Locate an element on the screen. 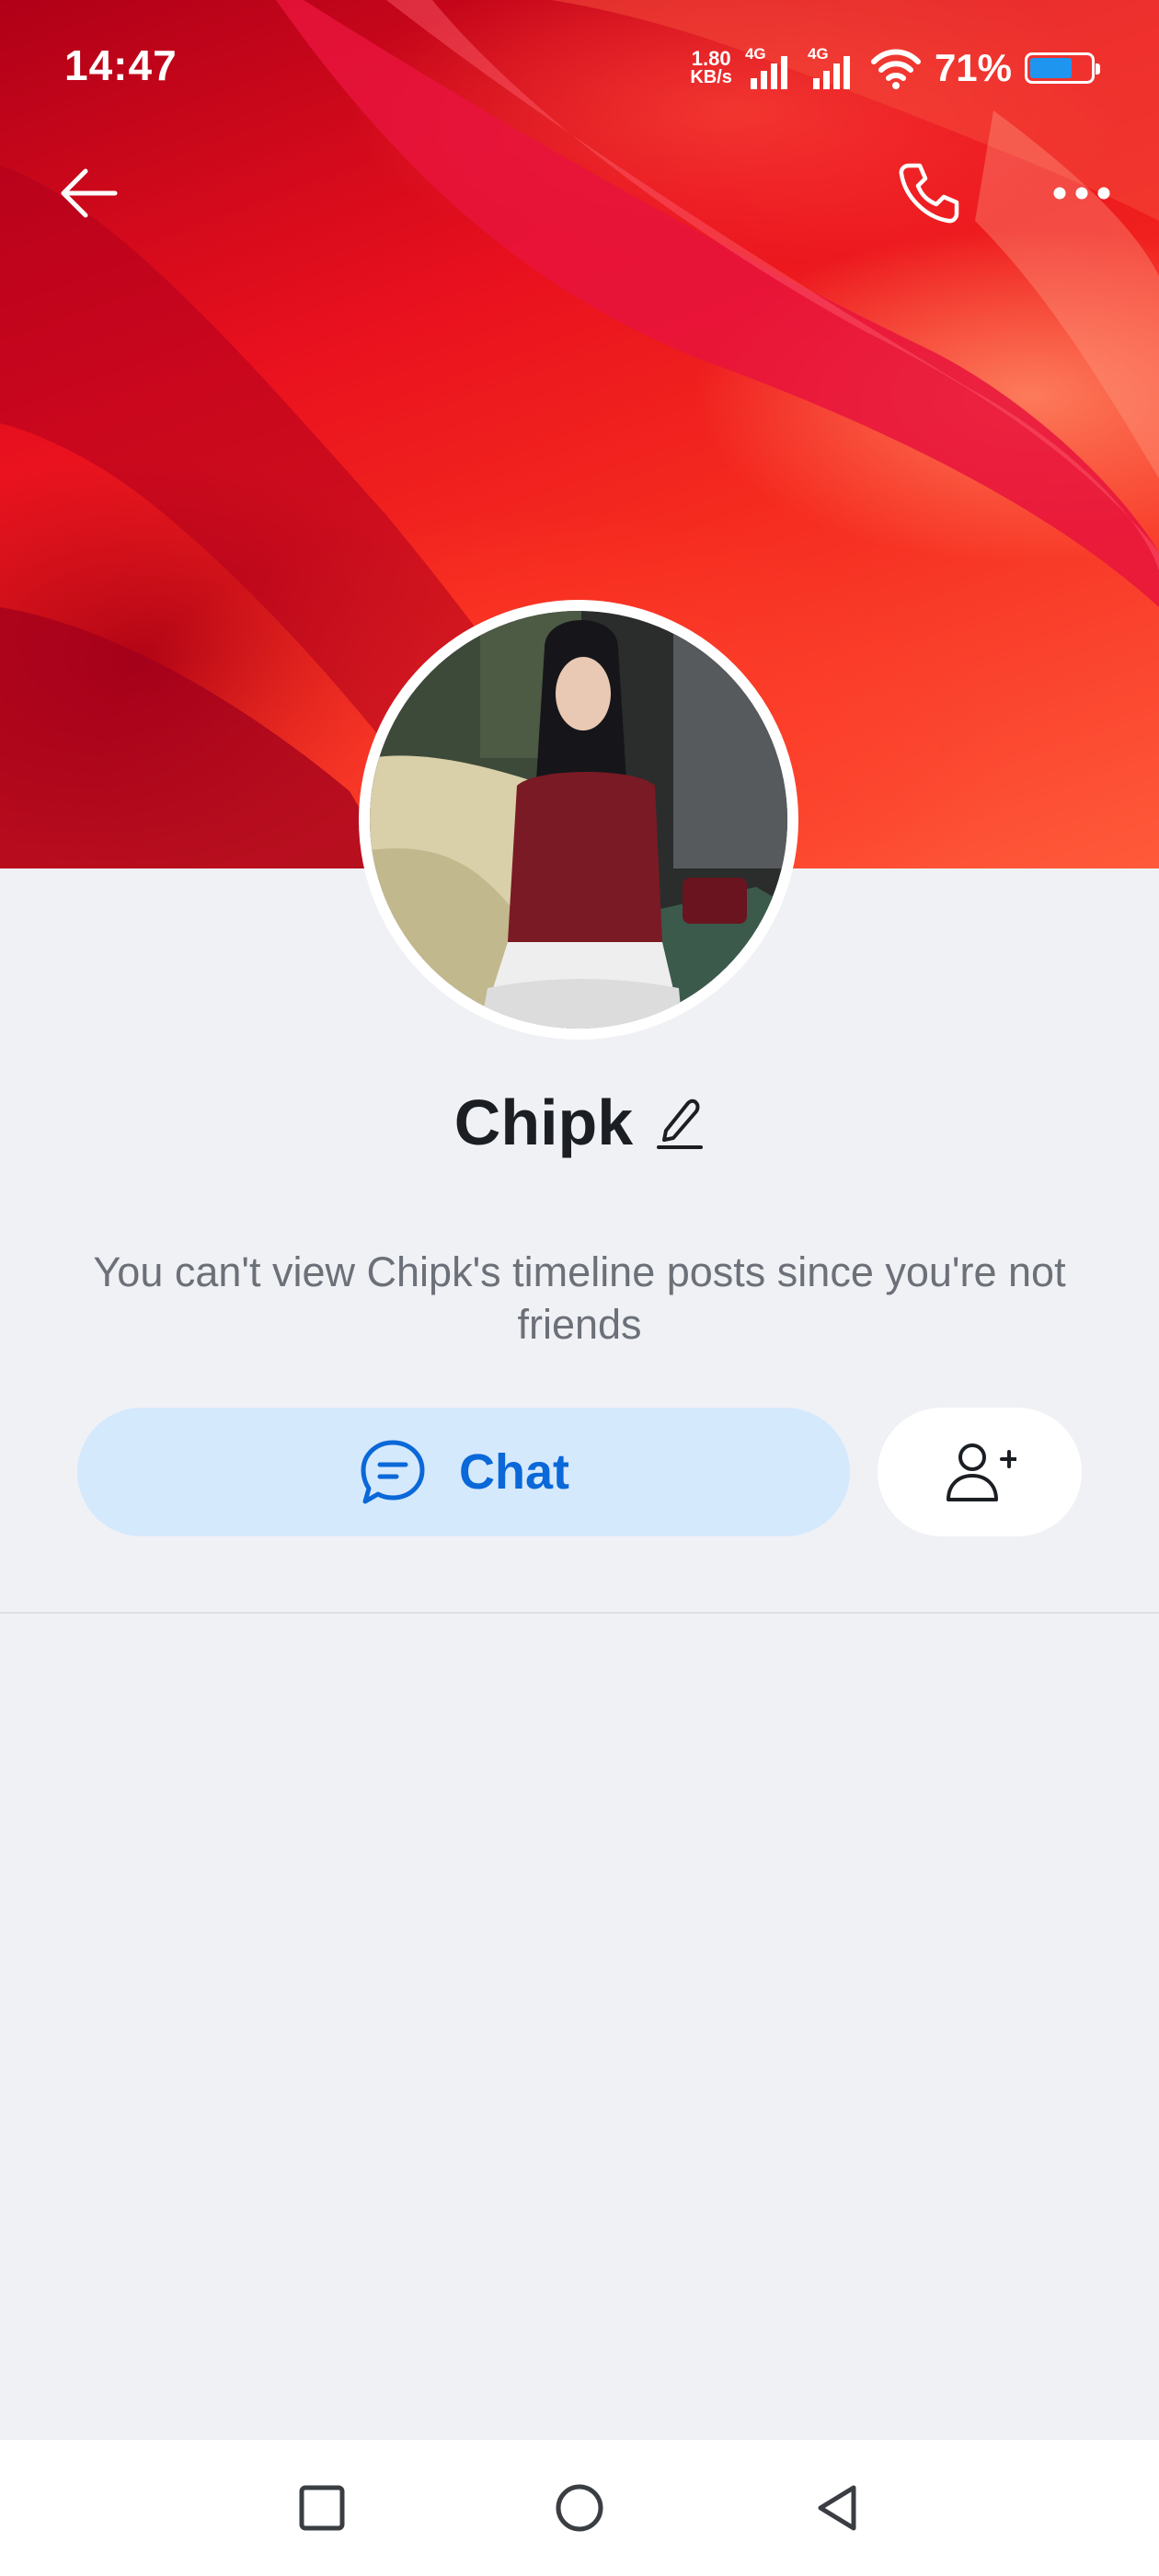 This screenshot has height=2576, width=1159. system-navigation-bar is located at coordinates (579, 2508).